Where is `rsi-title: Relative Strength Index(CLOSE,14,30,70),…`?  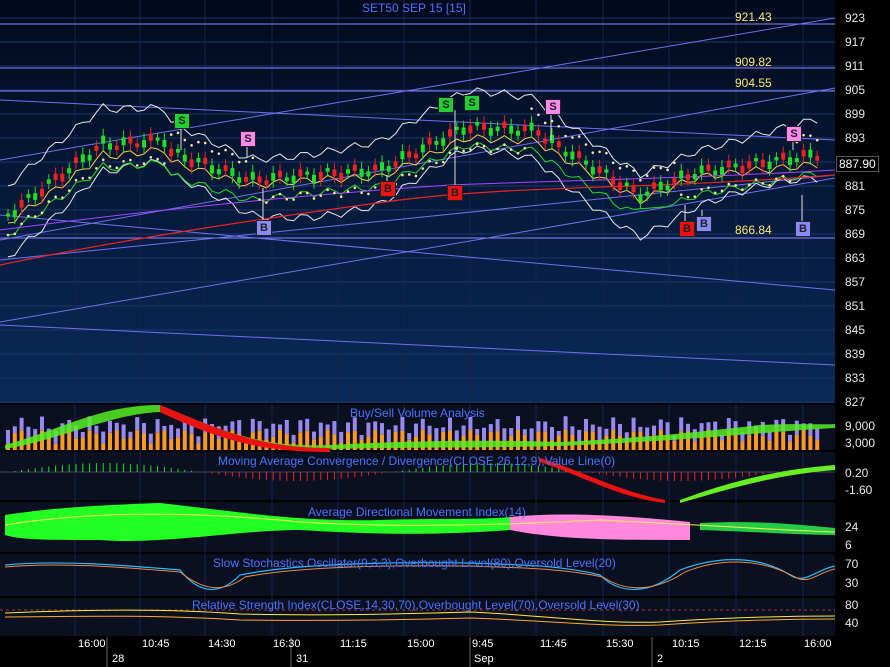
rsi-title: Relative Strength Index(CLOSE,14,30,70),… is located at coordinates (416, 605).